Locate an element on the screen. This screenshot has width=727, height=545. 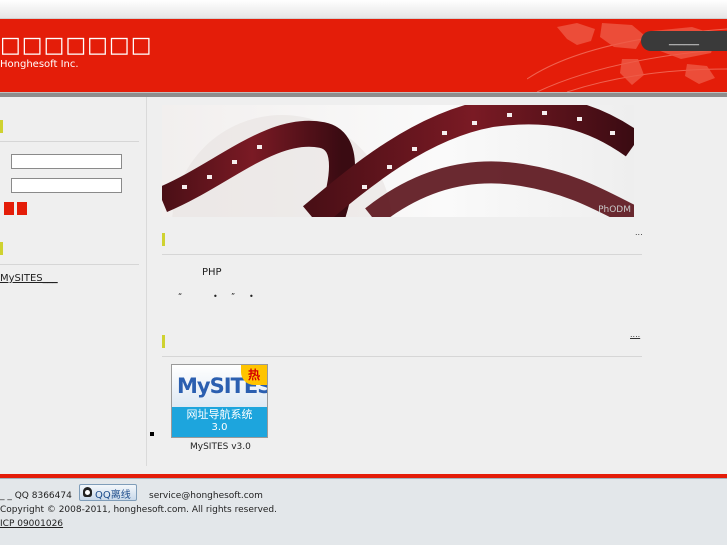
qq-status-button: QQ离线 is located at coordinates (108, 492).